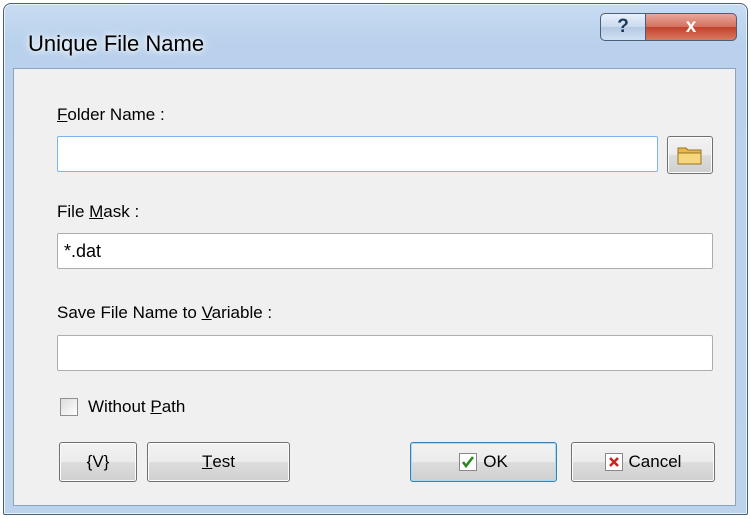 This screenshot has width=751, height=519. I want to click on file-mask-input: *.dat, so click(385, 251).